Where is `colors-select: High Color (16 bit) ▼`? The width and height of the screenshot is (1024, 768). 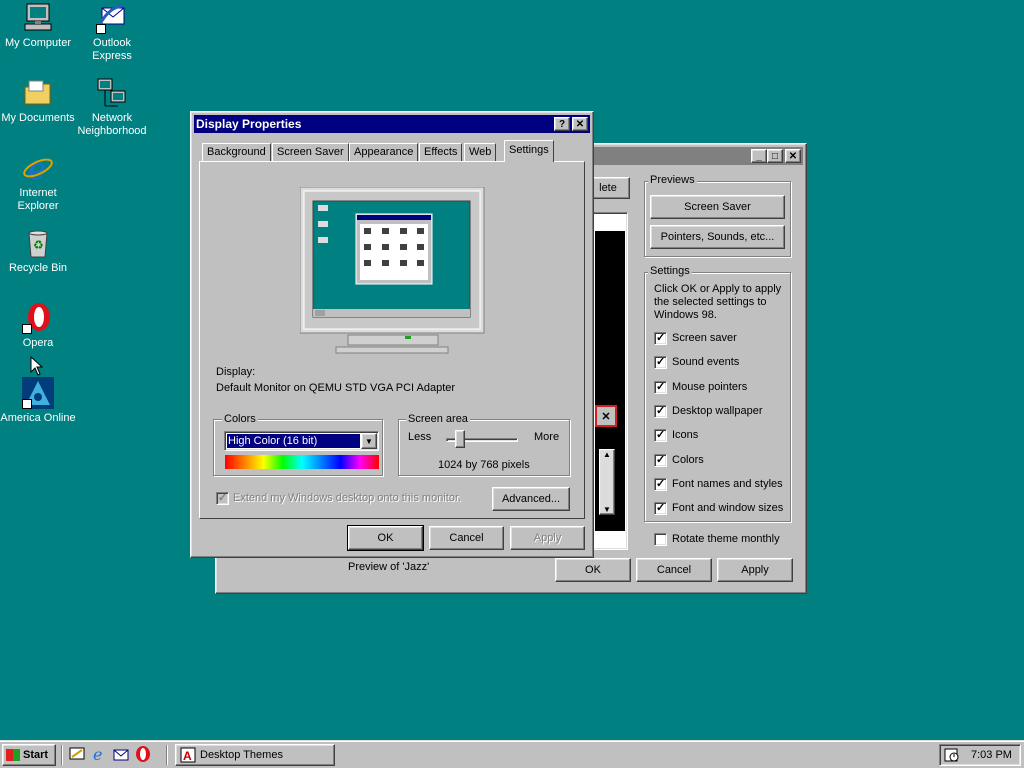 colors-select: High Color (16 bit) ▼ is located at coordinates (301, 441).